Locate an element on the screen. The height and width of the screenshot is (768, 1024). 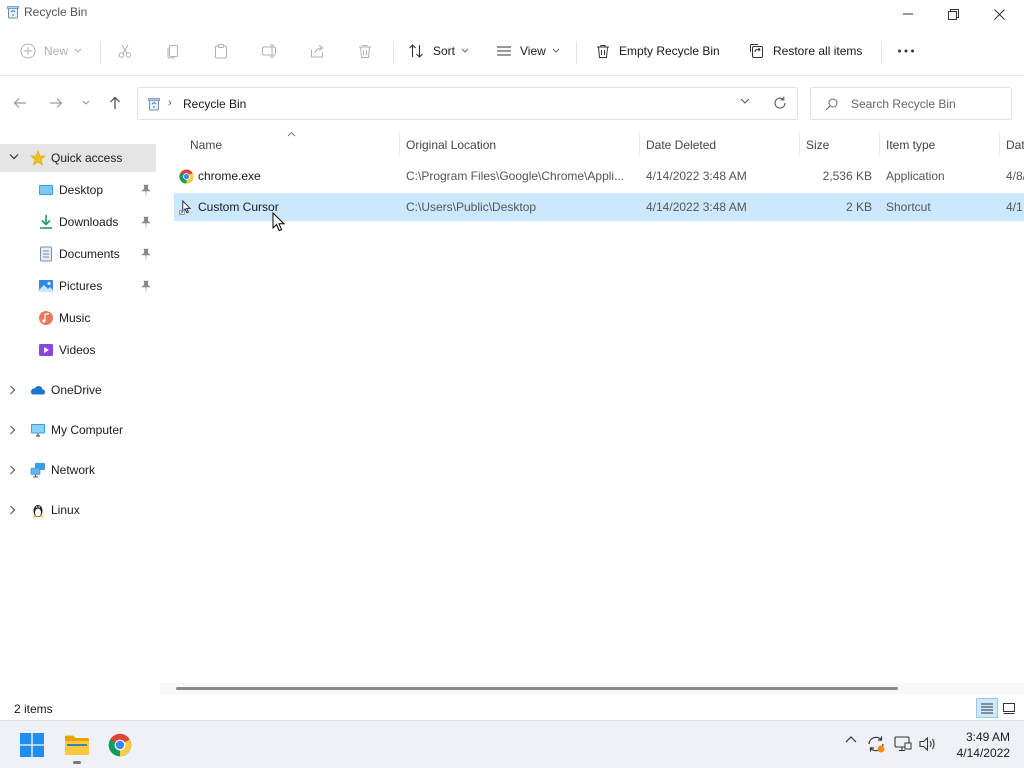
address-bar: › Recycle Bin is located at coordinates (467, 103).